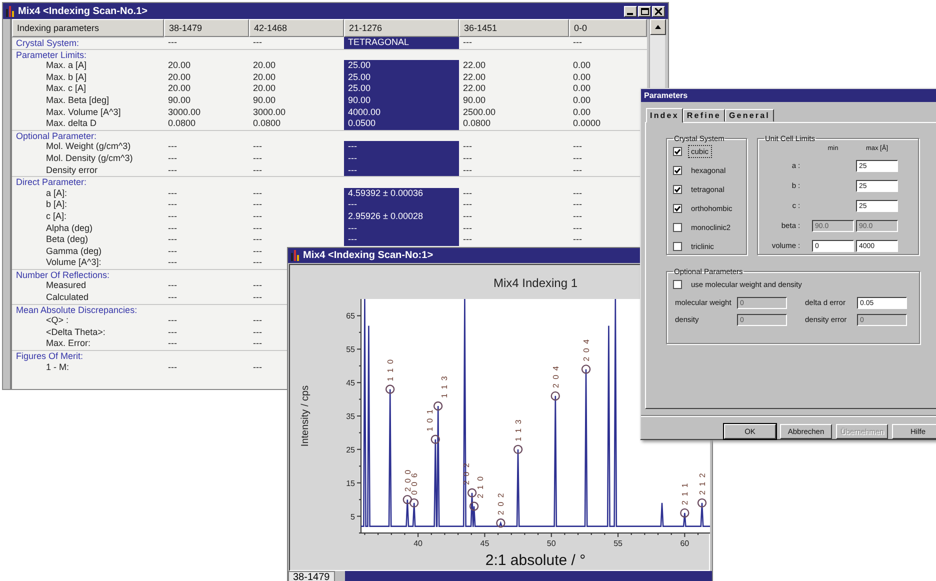  What do you see at coordinates (88, 147) in the screenshot?
I see `row-label: Mol. Weight (g/cm^3)` at bounding box center [88, 147].